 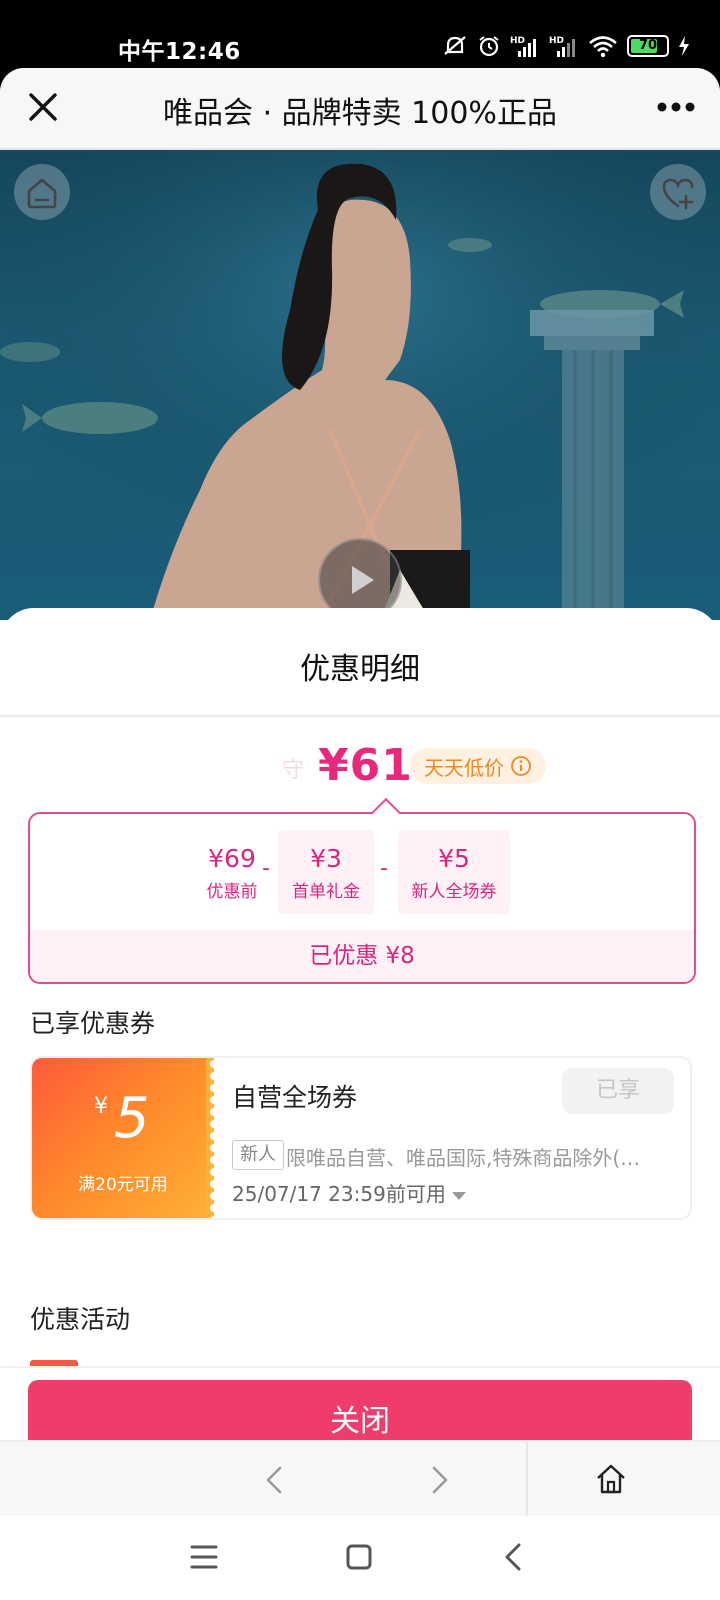 What do you see at coordinates (611, 1479) in the screenshot?
I see `home-outline-icon` at bounding box center [611, 1479].